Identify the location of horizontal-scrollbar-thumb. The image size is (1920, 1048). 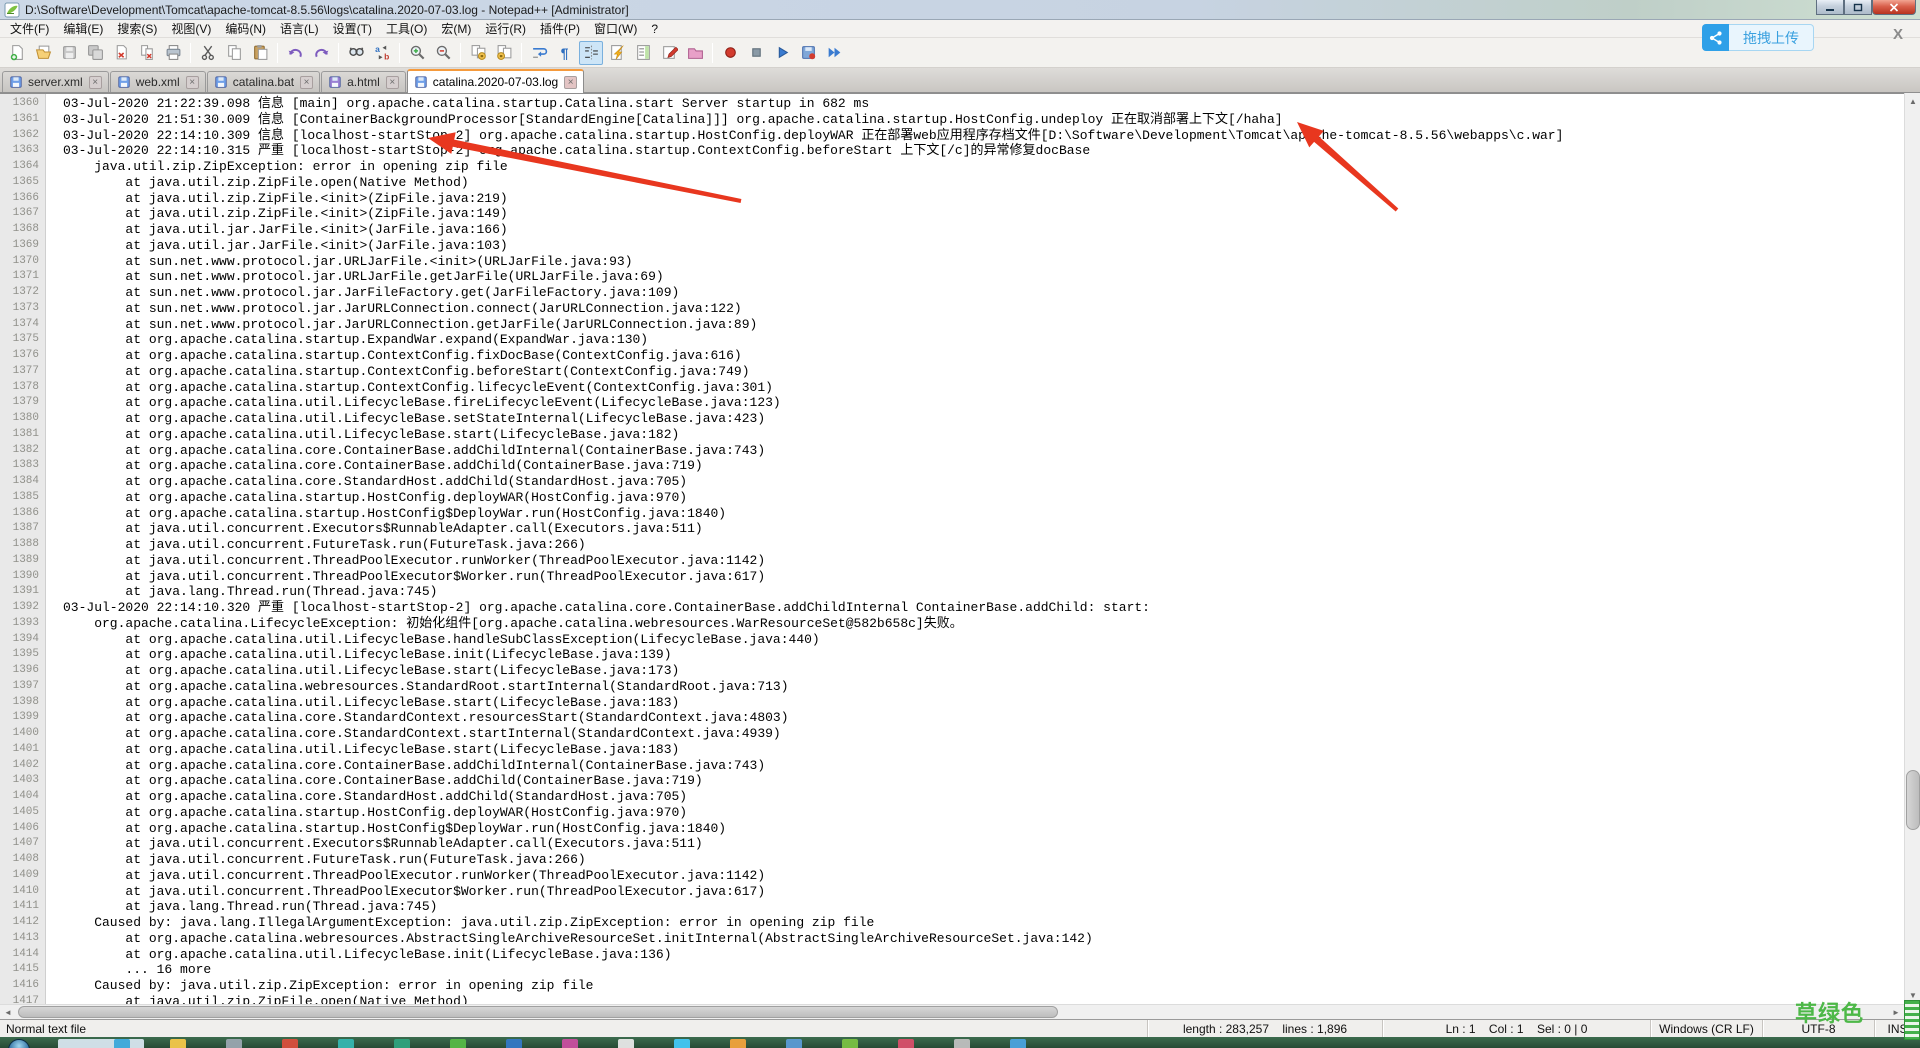
(538, 1012).